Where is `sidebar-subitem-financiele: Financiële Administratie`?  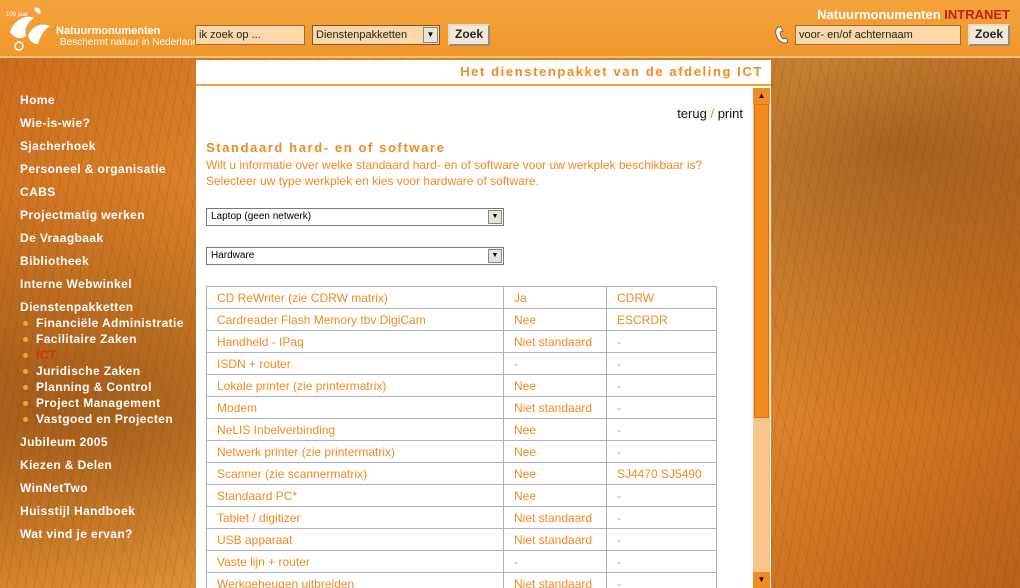 sidebar-subitem-financiele: Financiële Administratie is located at coordinates (107, 323).